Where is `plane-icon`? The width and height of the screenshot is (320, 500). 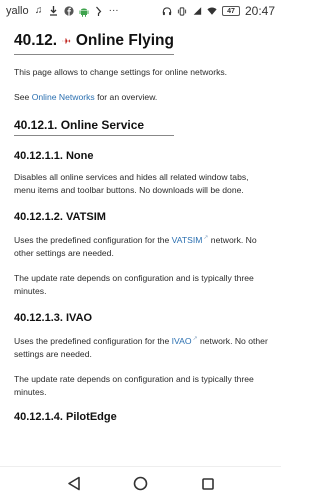
plane-icon is located at coordinates (66, 41).